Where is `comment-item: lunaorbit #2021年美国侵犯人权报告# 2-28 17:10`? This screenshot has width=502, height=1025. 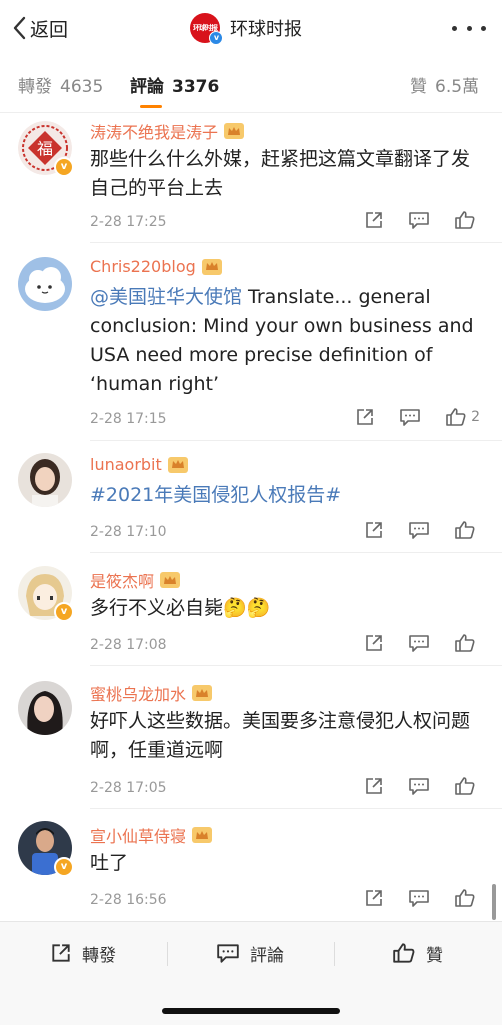 comment-item: lunaorbit #2021年美国侵犯人权报告# 2-28 17:10 is located at coordinates (251, 501).